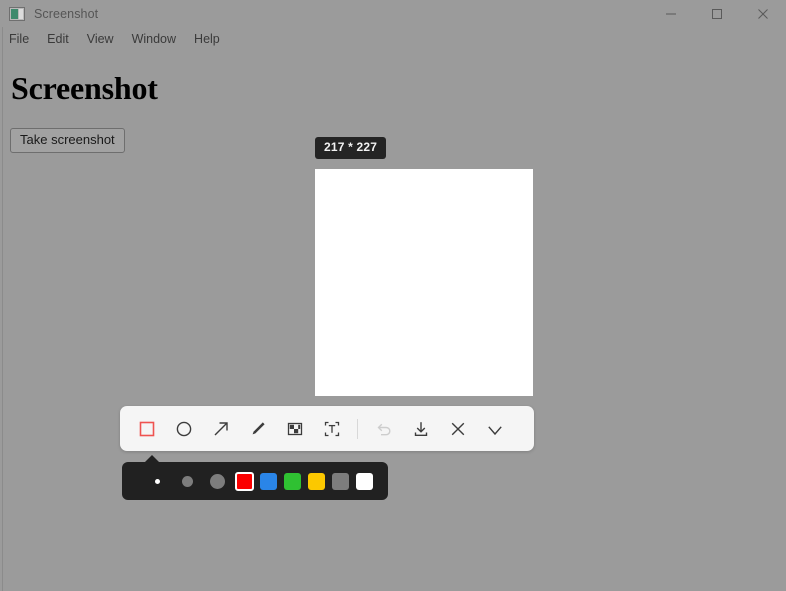 The image size is (786, 591). I want to click on window-controls, so click(717, 13).